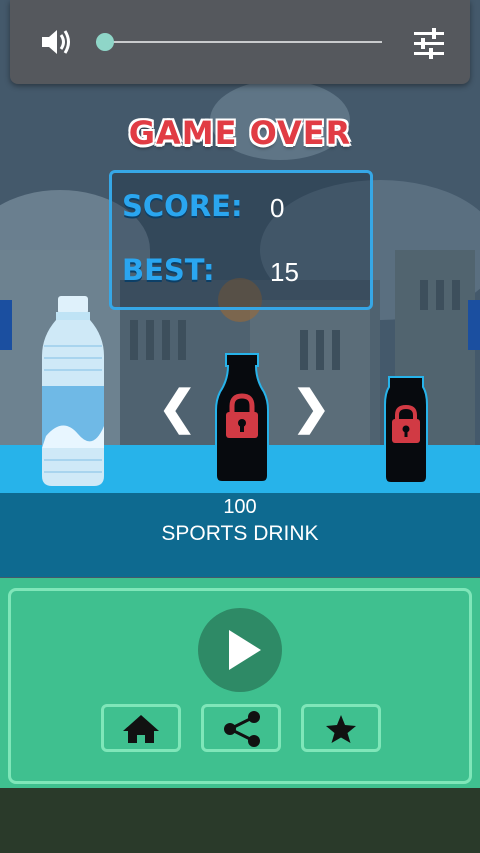  I want to click on ground-strip, so click(240, 820).